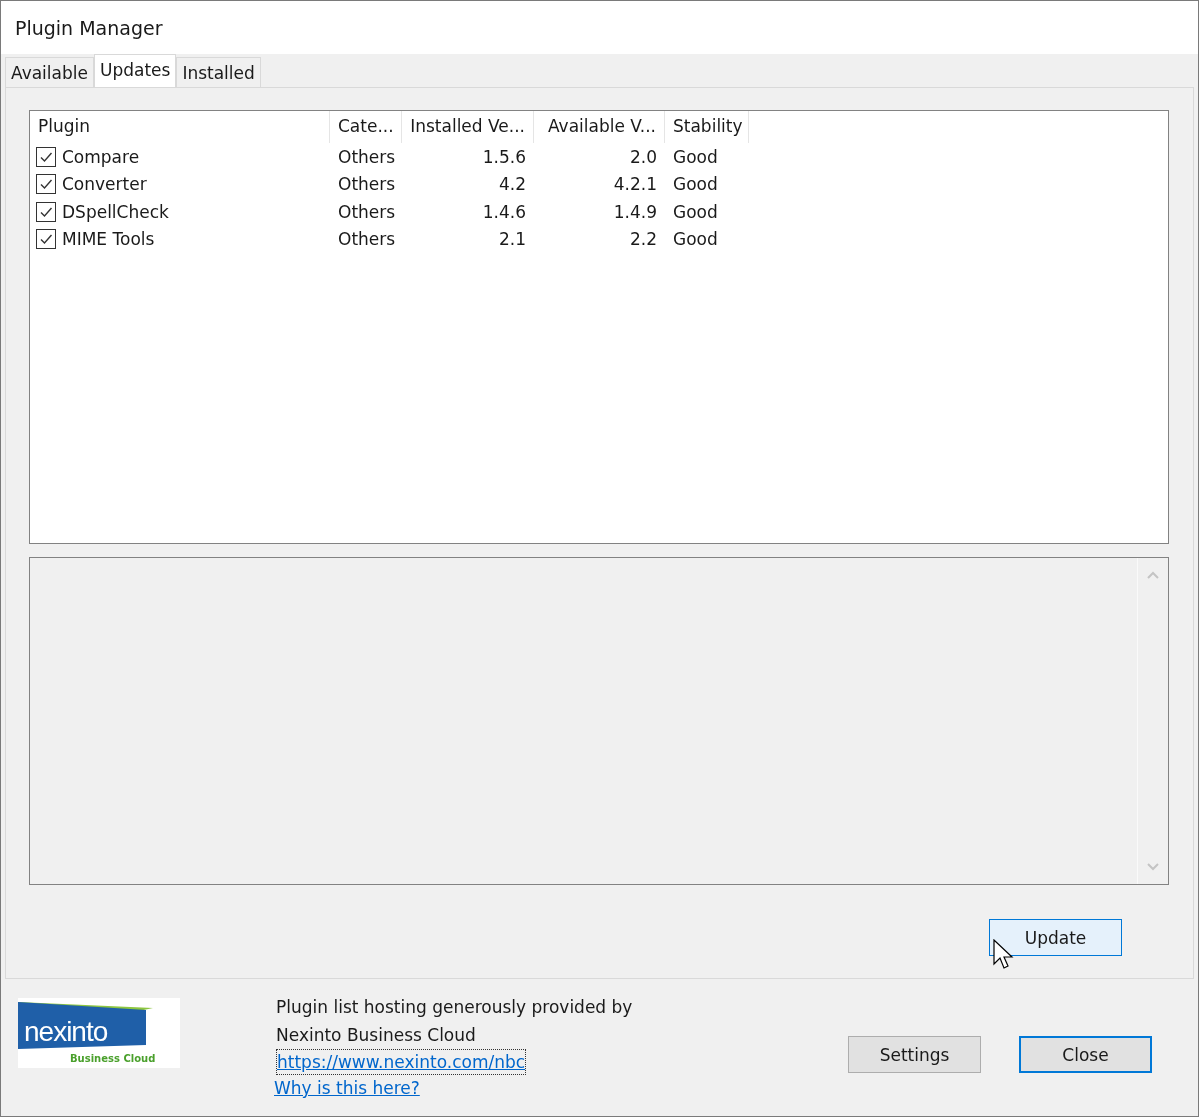 The height and width of the screenshot is (1117, 1199). What do you see at coordinates (115, 211) in the screenshot?
I see `table-cell: DSpellCheck` at bounding box center [115, 211].